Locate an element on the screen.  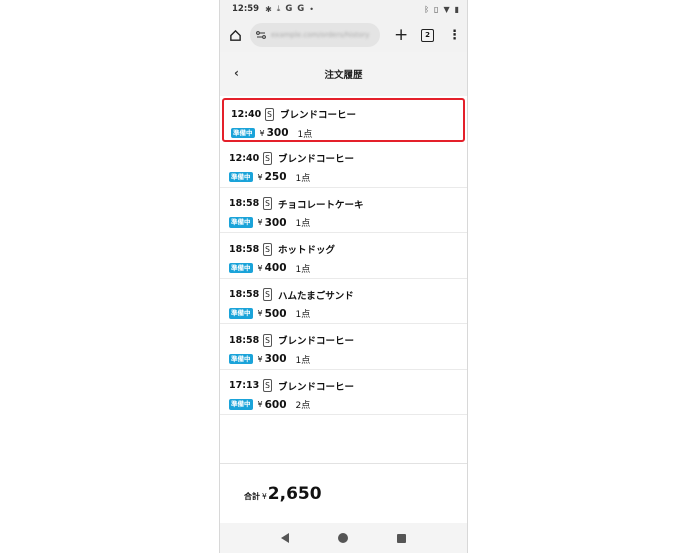
browser-toolbar: example.com/orders/history + 2 ⋮ is located at coordinates (343, 35).